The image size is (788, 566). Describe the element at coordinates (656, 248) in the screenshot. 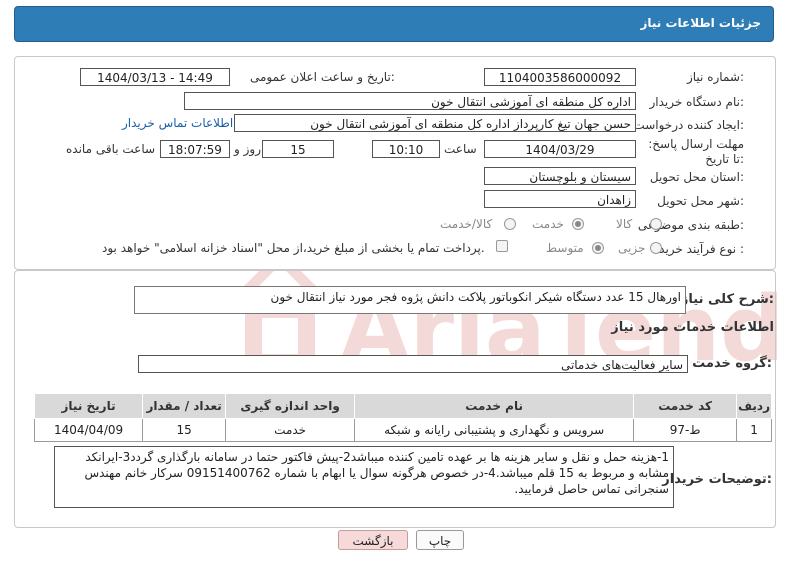

I see `radio-partial` at that location.